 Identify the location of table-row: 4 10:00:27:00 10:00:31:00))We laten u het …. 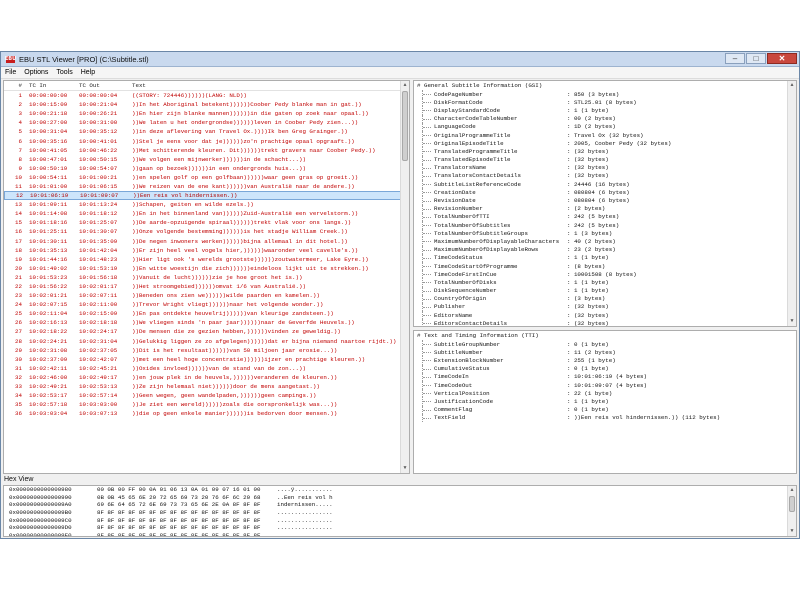
(206, 122).